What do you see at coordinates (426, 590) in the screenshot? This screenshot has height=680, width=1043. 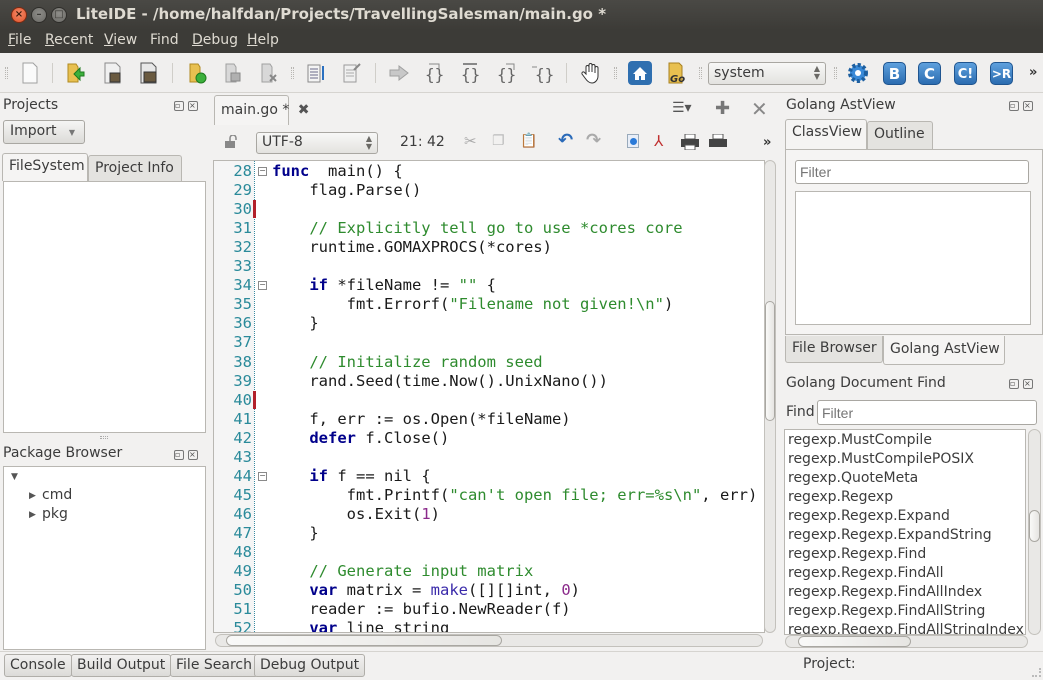 I see `code-line: var matrix = make([][]int, 0)` at bounding box center [426, 590].